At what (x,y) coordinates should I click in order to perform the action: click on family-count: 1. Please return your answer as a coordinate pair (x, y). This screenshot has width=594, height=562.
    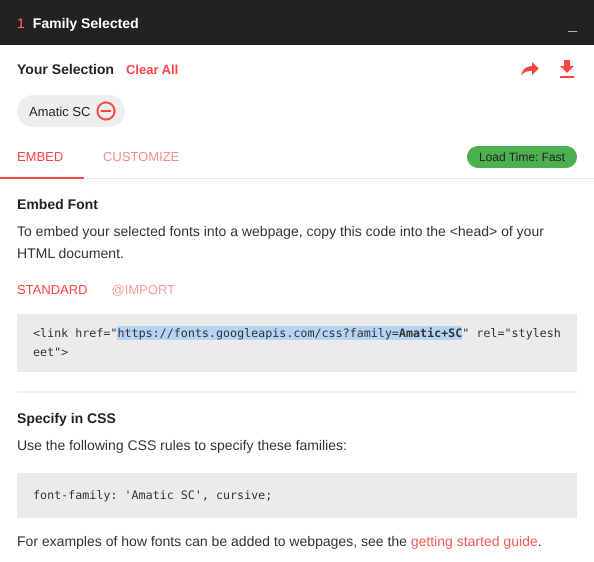
    Looking at the image, I should click on (21, 22).